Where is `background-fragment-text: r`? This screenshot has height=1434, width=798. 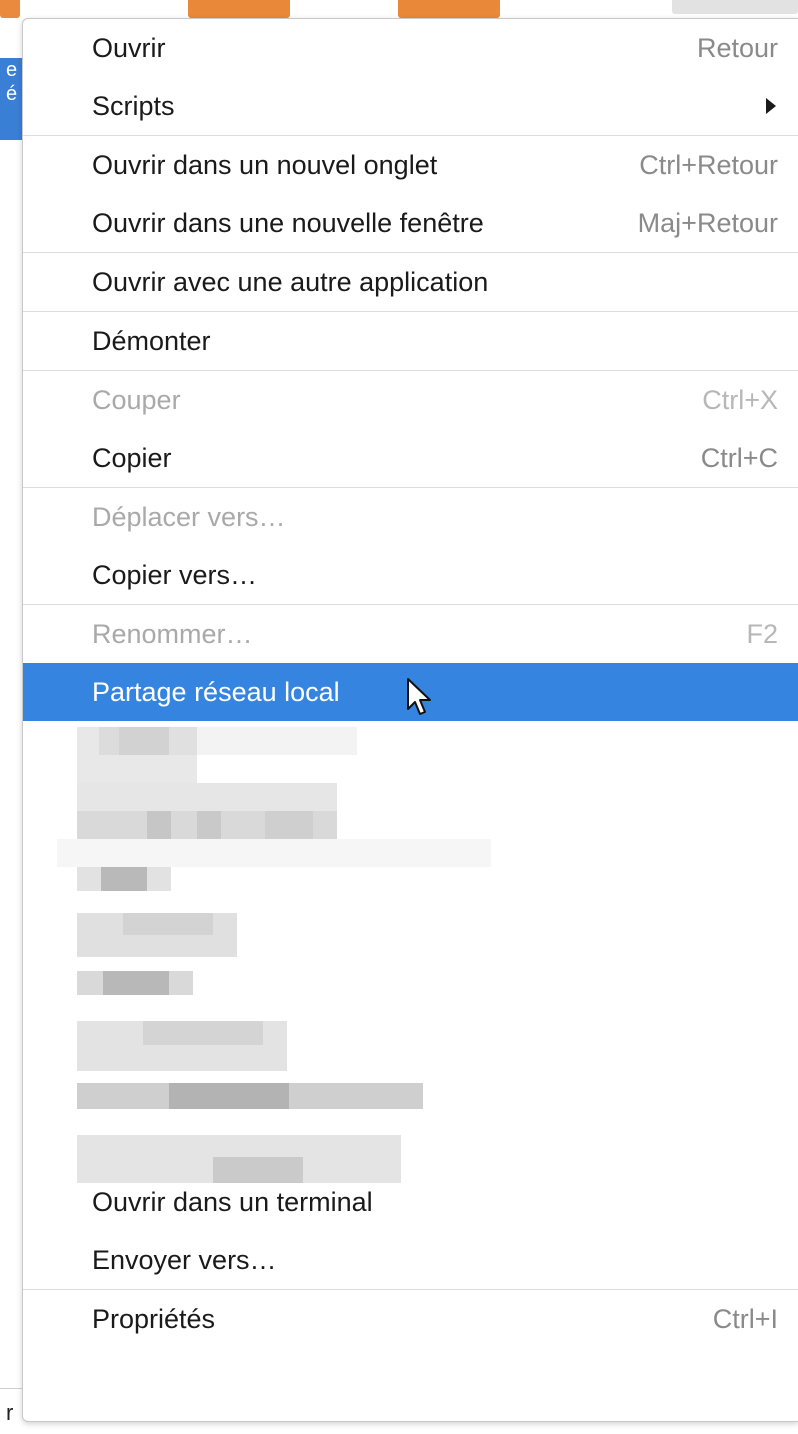 background-fragment-text: r is located at coordinates (10, 1412).